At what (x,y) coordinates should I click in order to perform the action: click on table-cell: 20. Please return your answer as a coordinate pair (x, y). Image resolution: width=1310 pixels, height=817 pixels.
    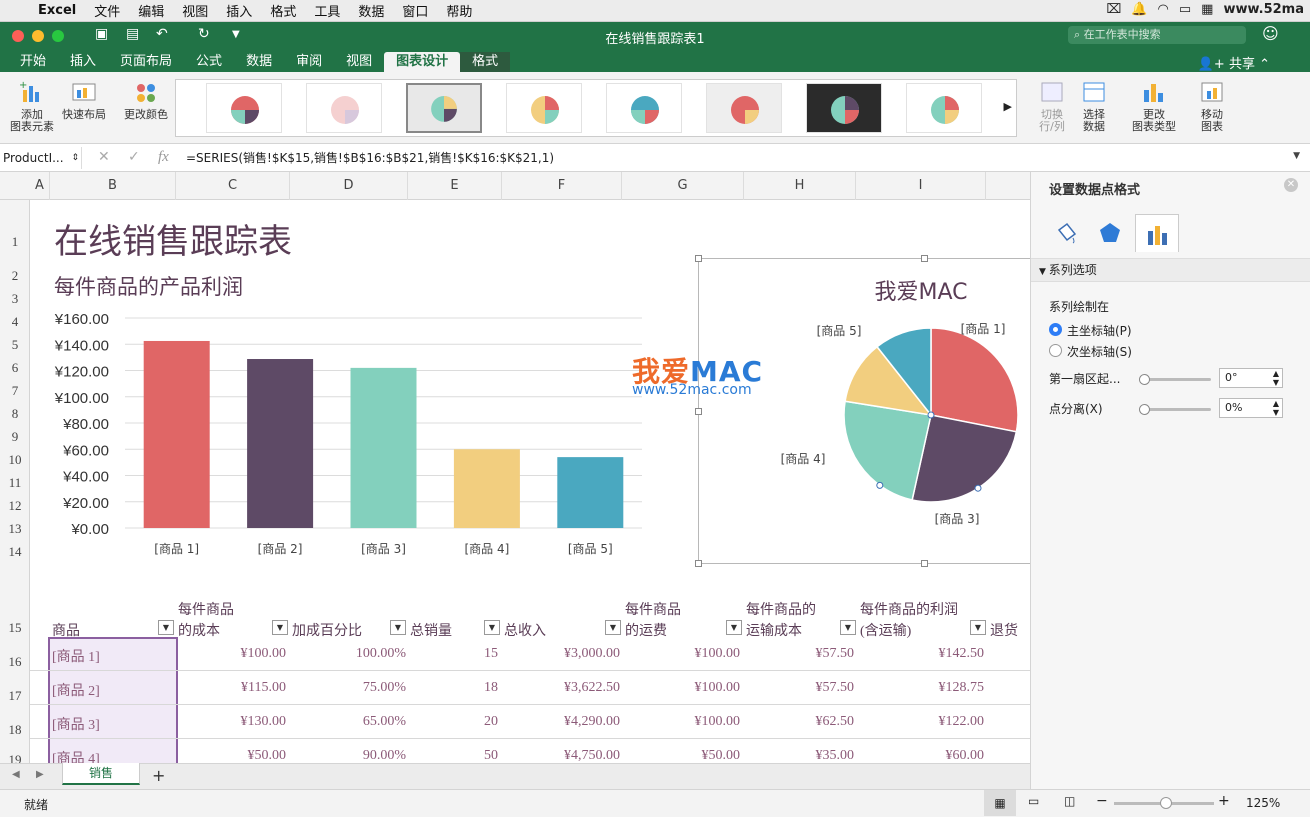
    Looking at the image, I should click on (491, 722).